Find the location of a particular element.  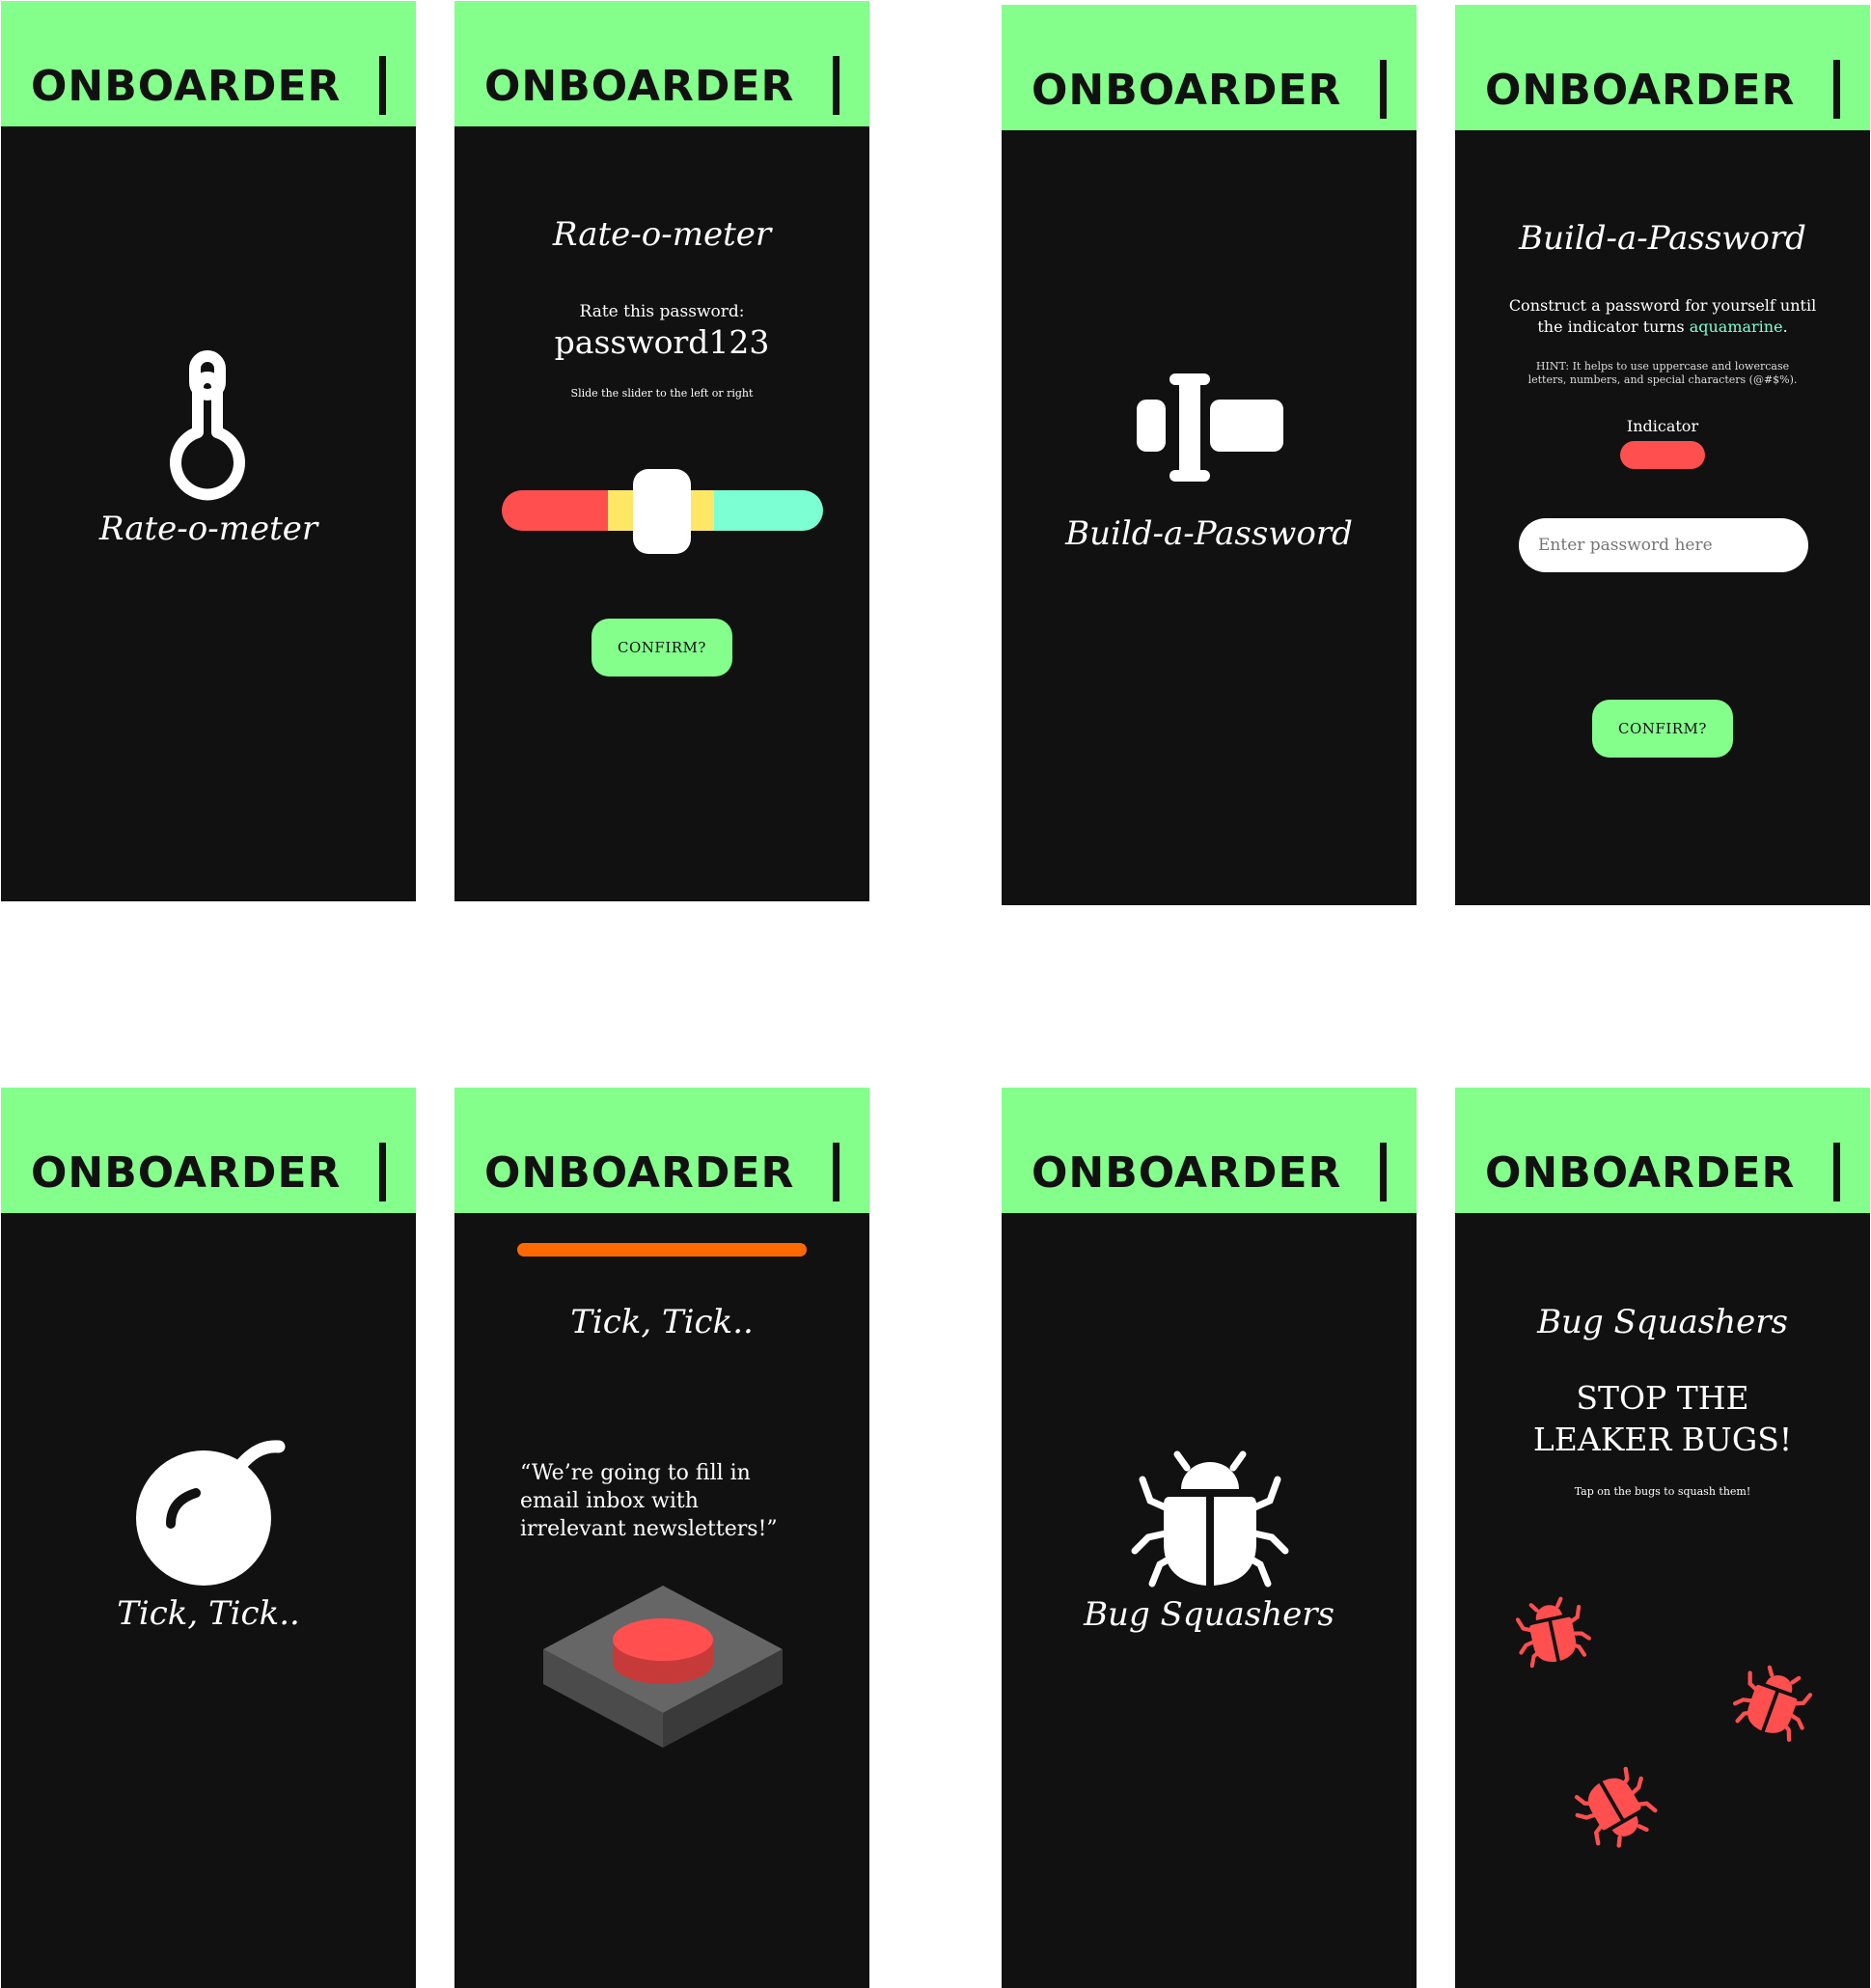

slider-segment-aquamarine is located at coordinates (769, 510).